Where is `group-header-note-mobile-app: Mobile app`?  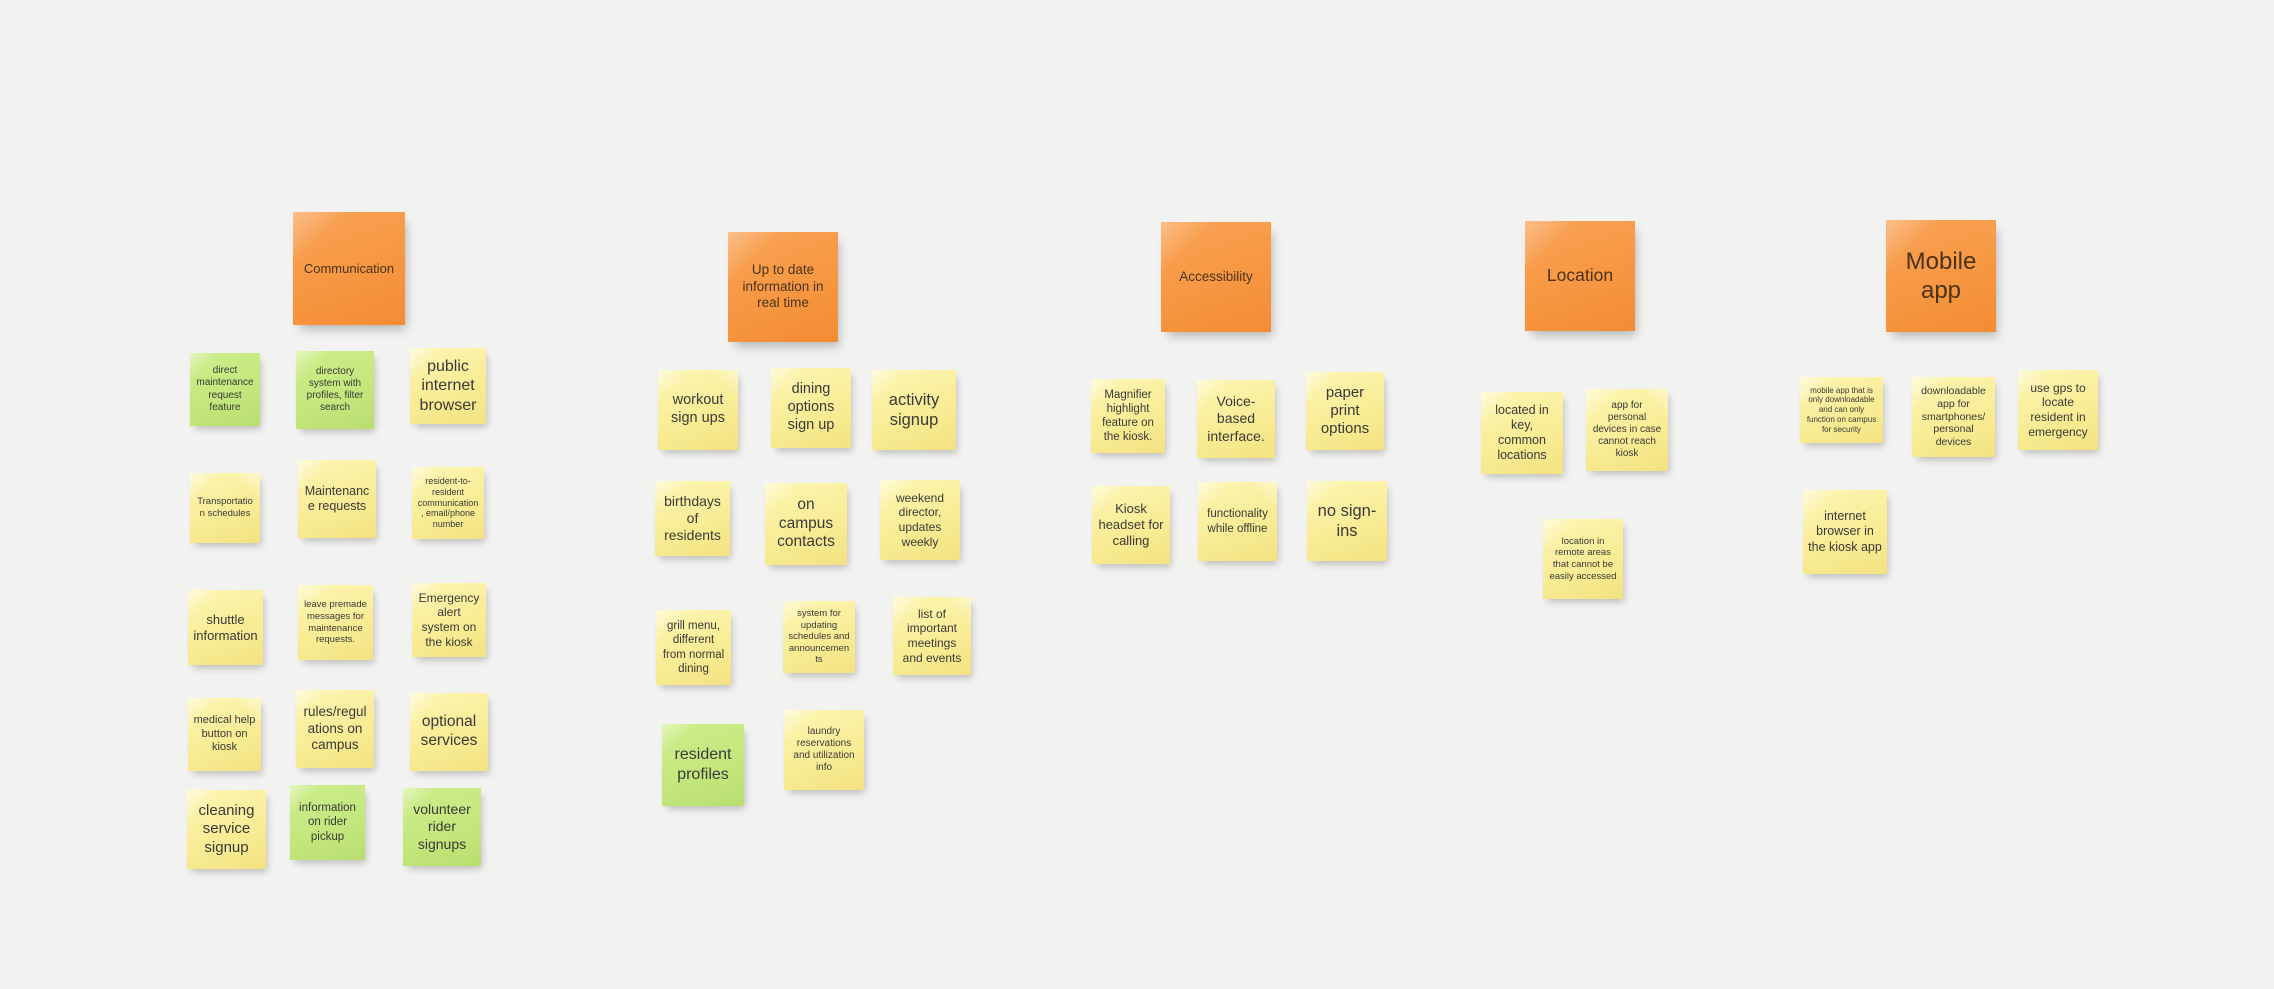 group-header-note-mobile-app: Mobile app is located at coordinates (1941, 276).